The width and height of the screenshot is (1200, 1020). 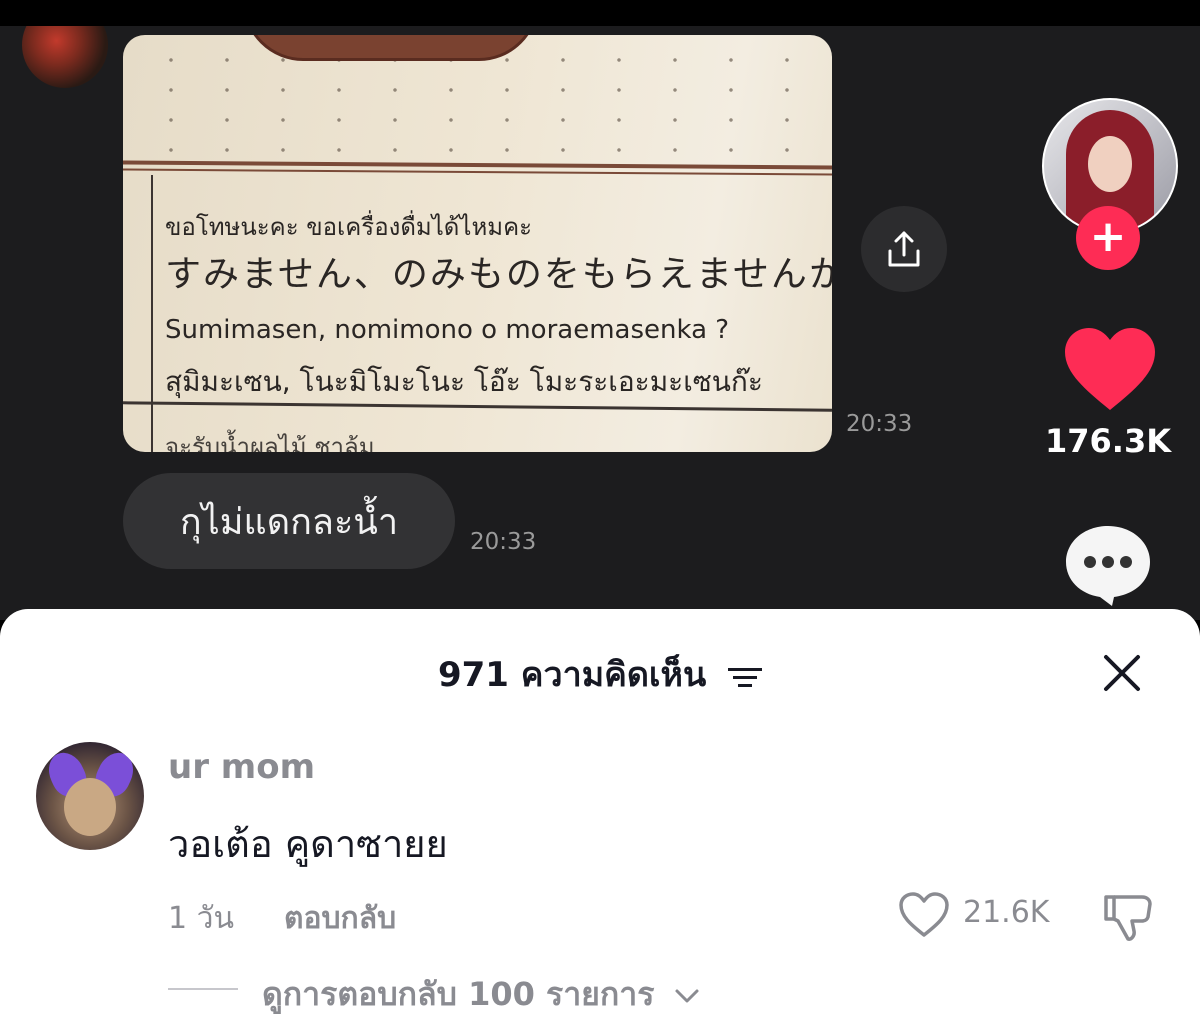 I want to click on view-replies-button: ดูการตอบกลับ 100 รายการ, so click(x=481, y=994).